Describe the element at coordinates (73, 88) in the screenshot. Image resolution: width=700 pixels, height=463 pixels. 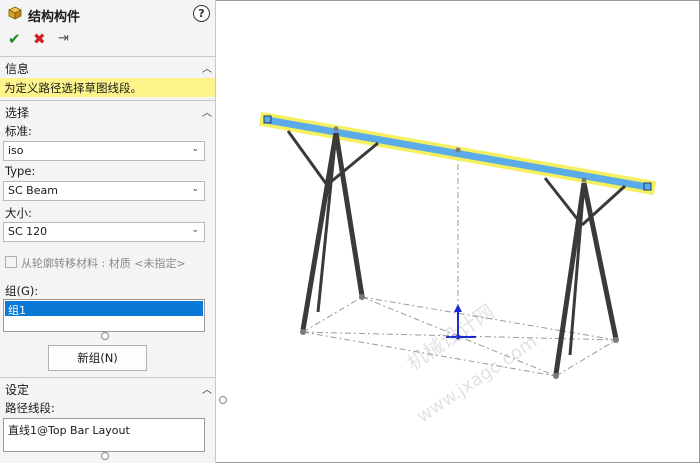
I see `info-message-text: 为定义路径选择草图线段。` at that location.